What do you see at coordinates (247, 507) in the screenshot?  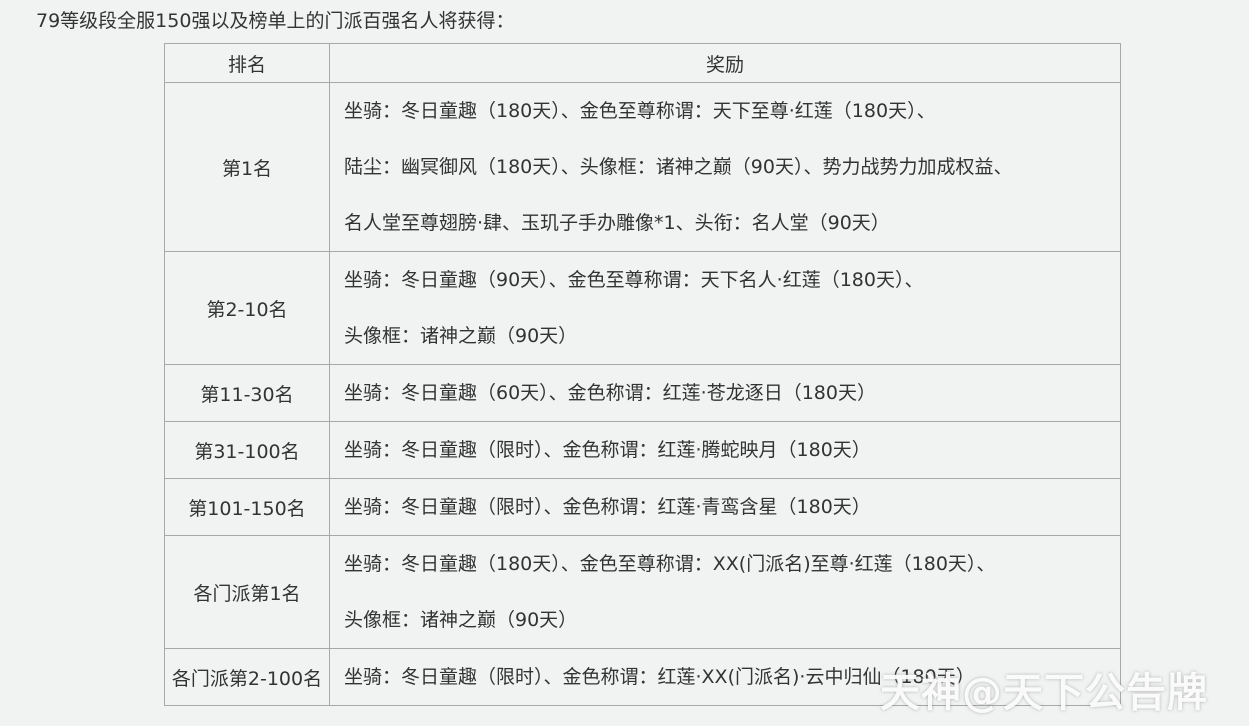 I see `rank-cell: 第101-150名` at bounding box center [247, 507].